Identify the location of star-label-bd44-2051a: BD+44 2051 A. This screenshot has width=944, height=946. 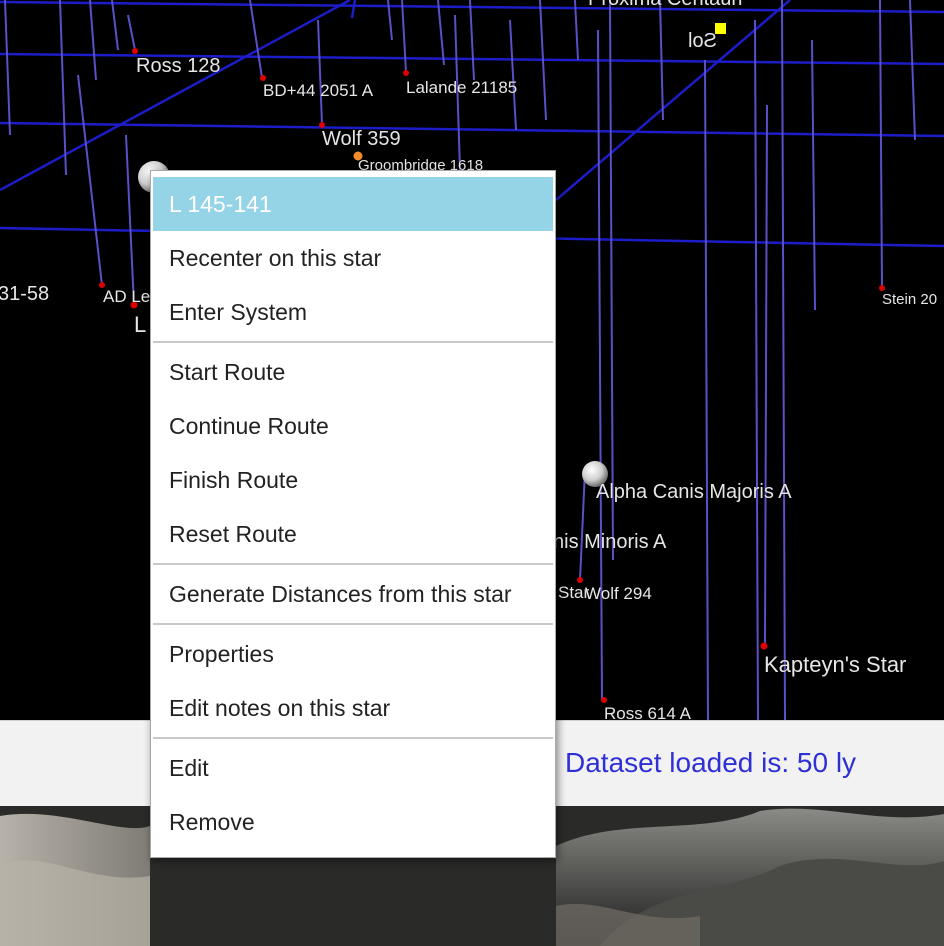
(318, 91).